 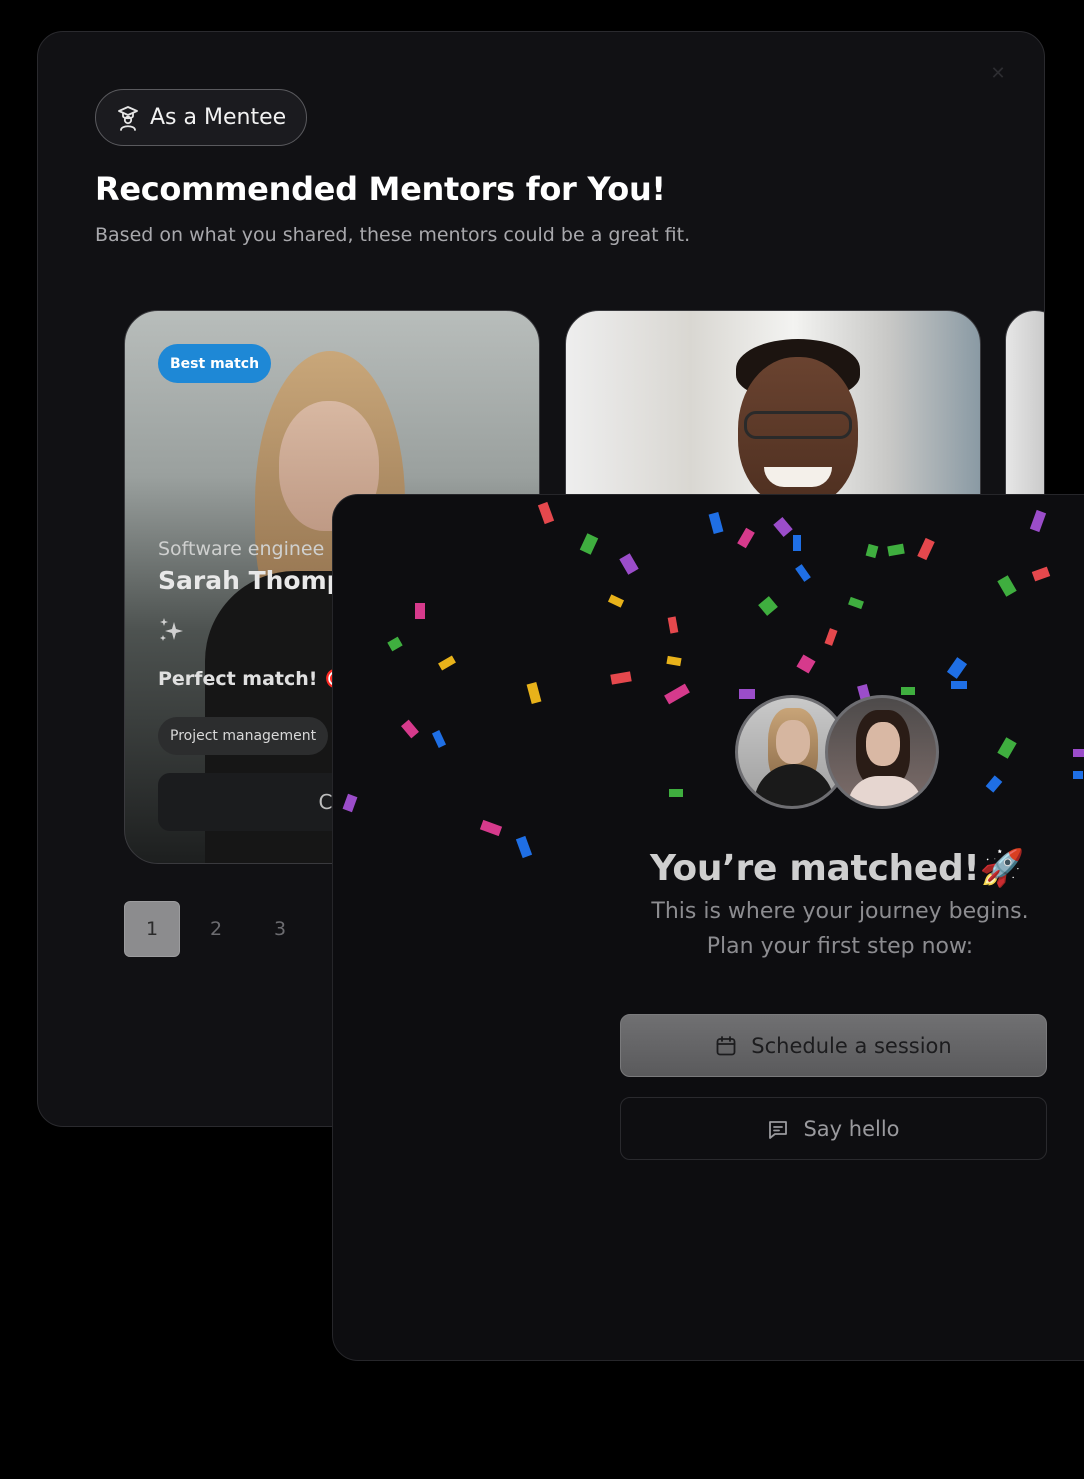 What do you see at coordinates (218, 117) in the screenshot?
I see `role-pill-label: As a Mentee` at bounding box center [218, 117].